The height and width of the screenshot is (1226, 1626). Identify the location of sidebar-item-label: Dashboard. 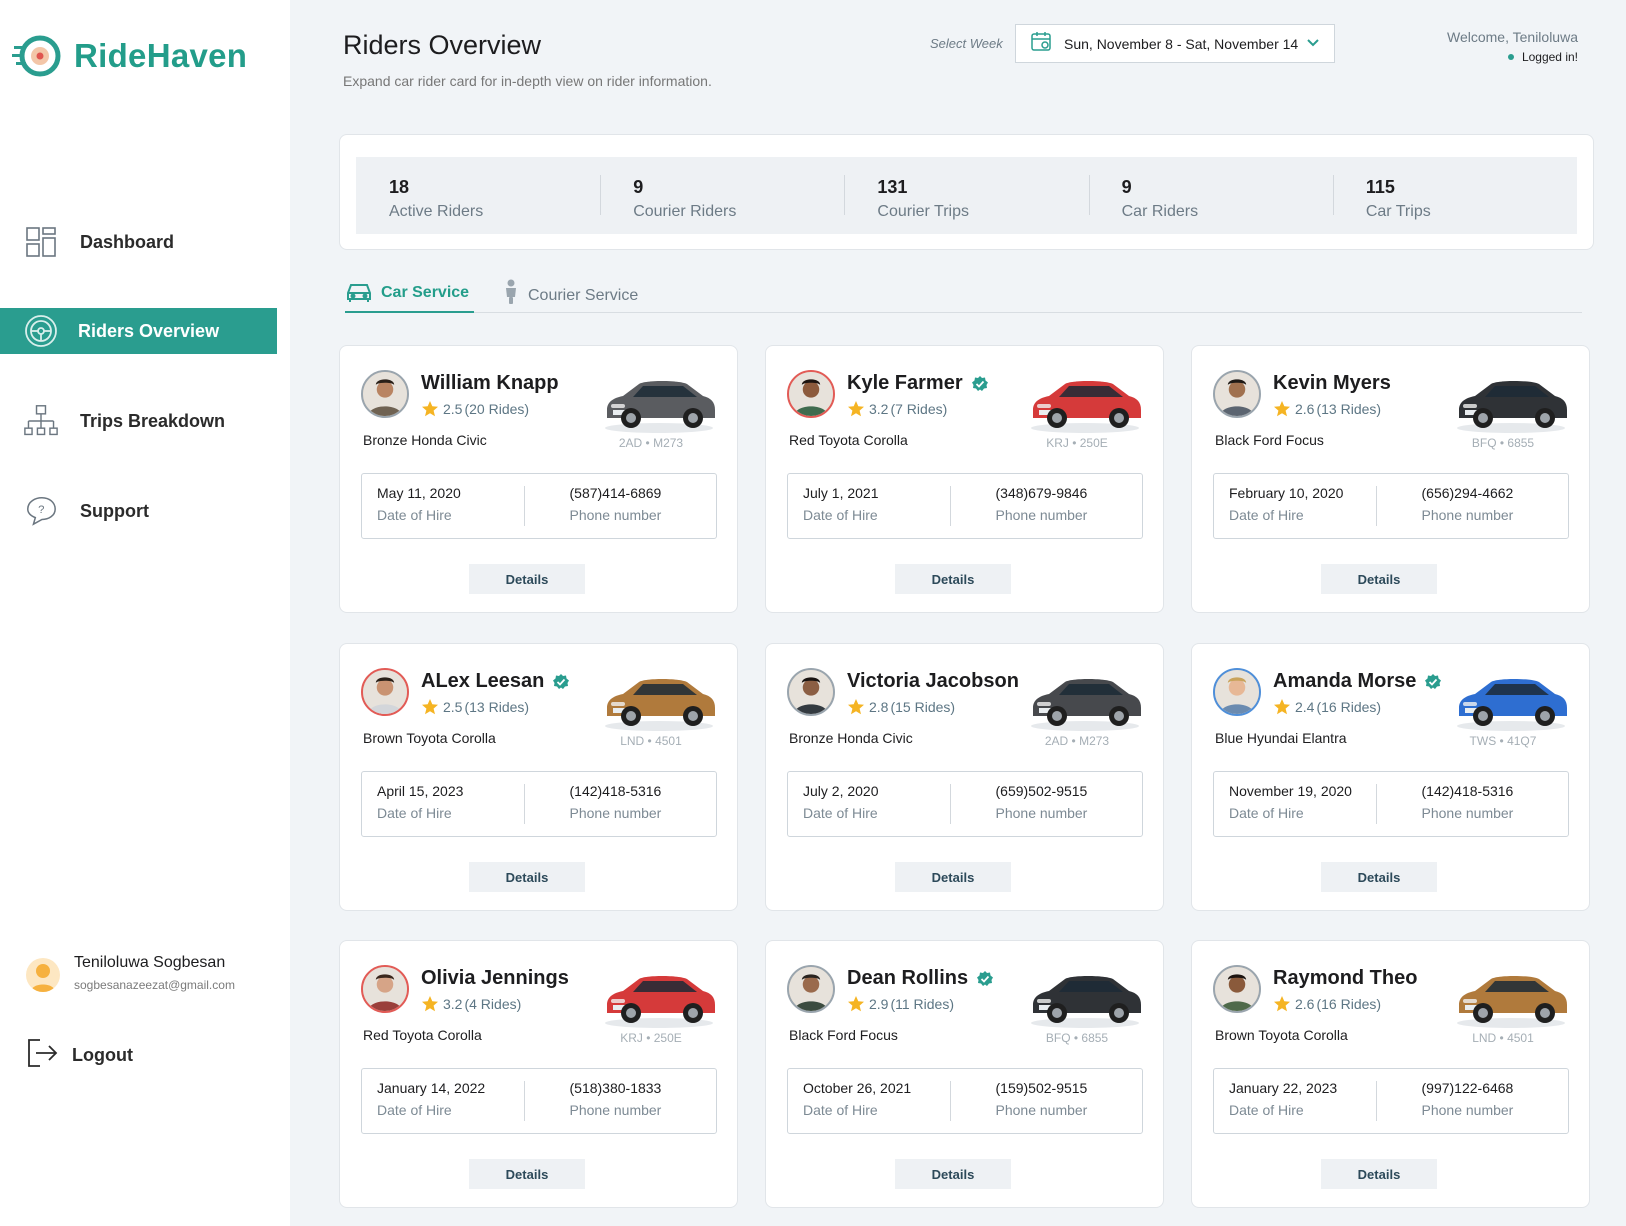
(127, 241).